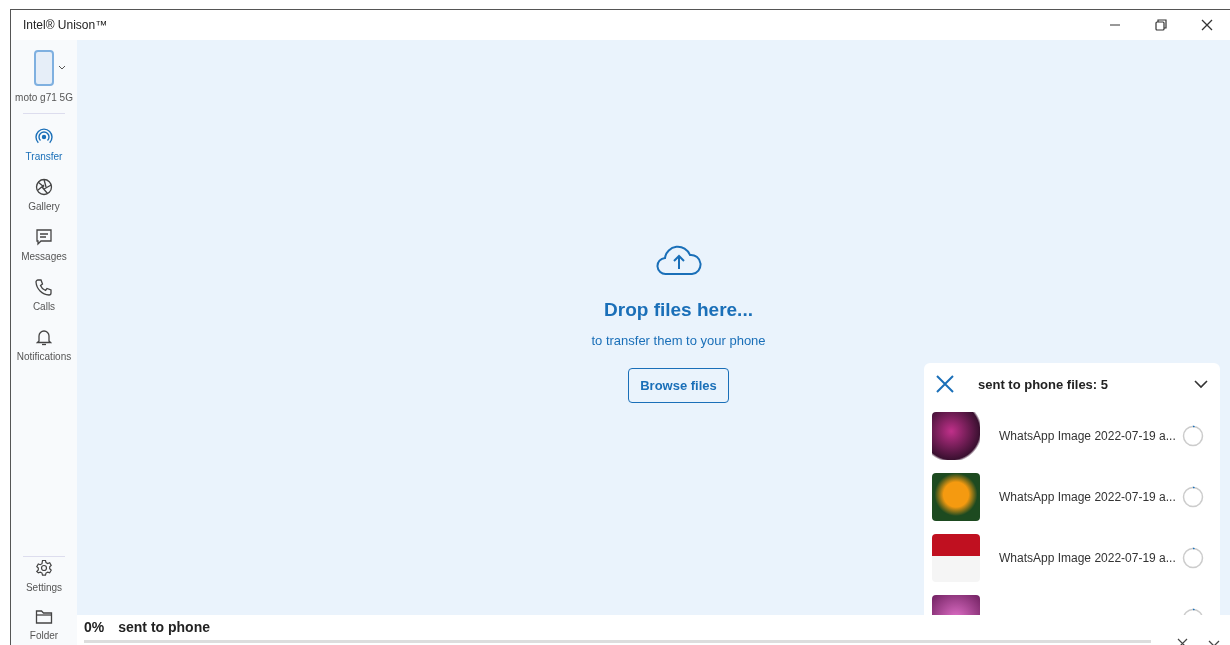 This screenshot has height=645, width=1230. I want to click on sidebar-item: Notifications, so click(44, 345).